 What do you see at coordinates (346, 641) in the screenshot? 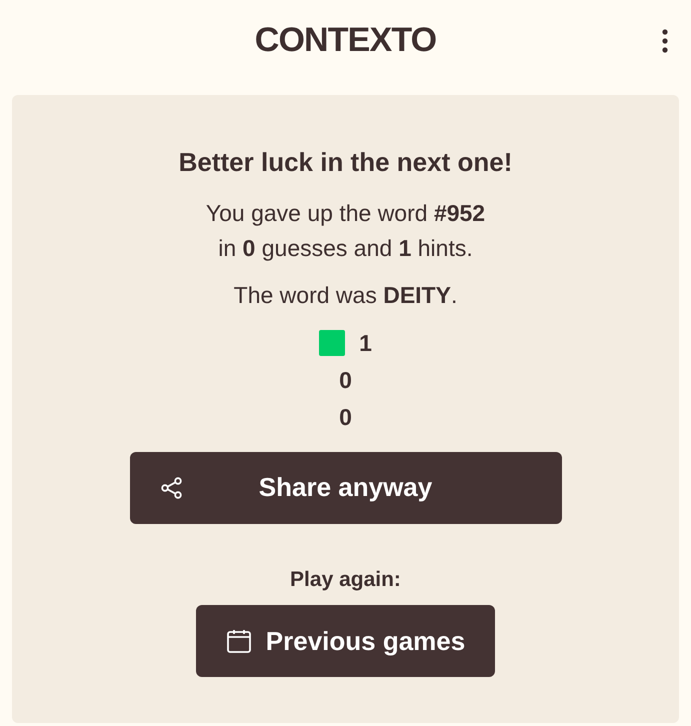
I see `previous-games-button: Previous games` at bounding box center [346, 641].